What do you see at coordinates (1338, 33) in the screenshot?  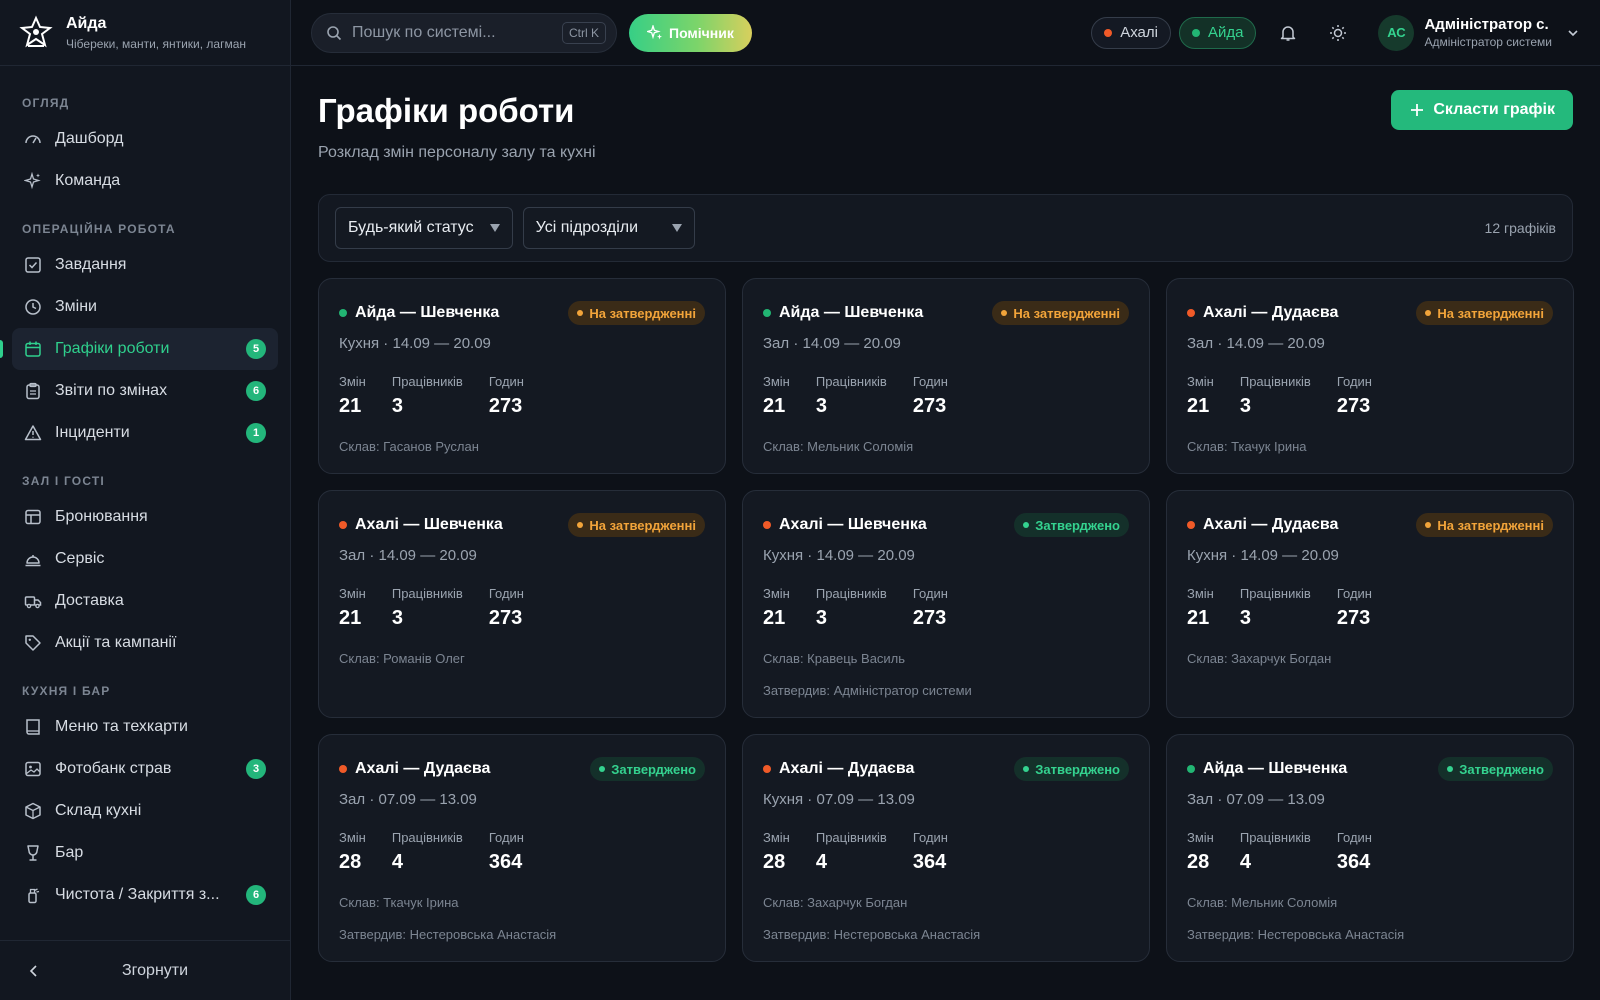 I see `theme-toggle` at bounding box center [1338, 33].